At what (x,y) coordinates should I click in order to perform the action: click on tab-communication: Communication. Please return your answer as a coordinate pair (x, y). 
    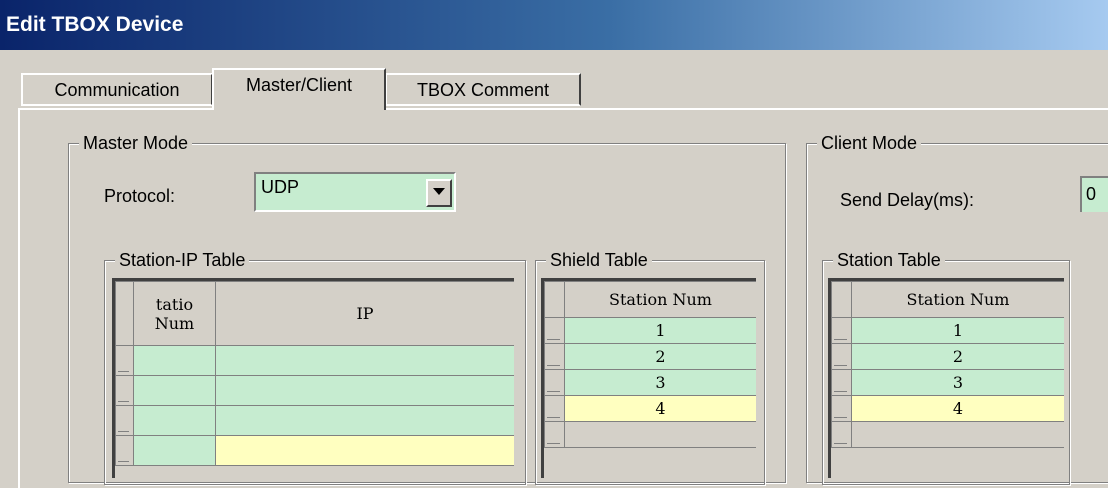
    Looking at the image, I should click on (117, 89).